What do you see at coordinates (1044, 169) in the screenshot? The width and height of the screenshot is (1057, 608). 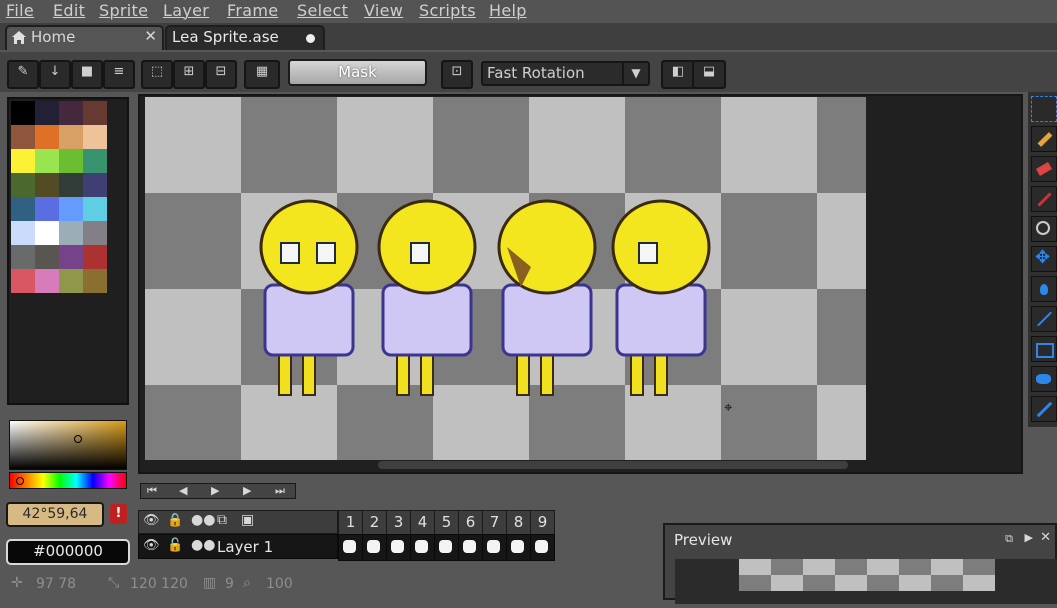 I see `eraser-tool-icon` at bounding box center [1044, 169].